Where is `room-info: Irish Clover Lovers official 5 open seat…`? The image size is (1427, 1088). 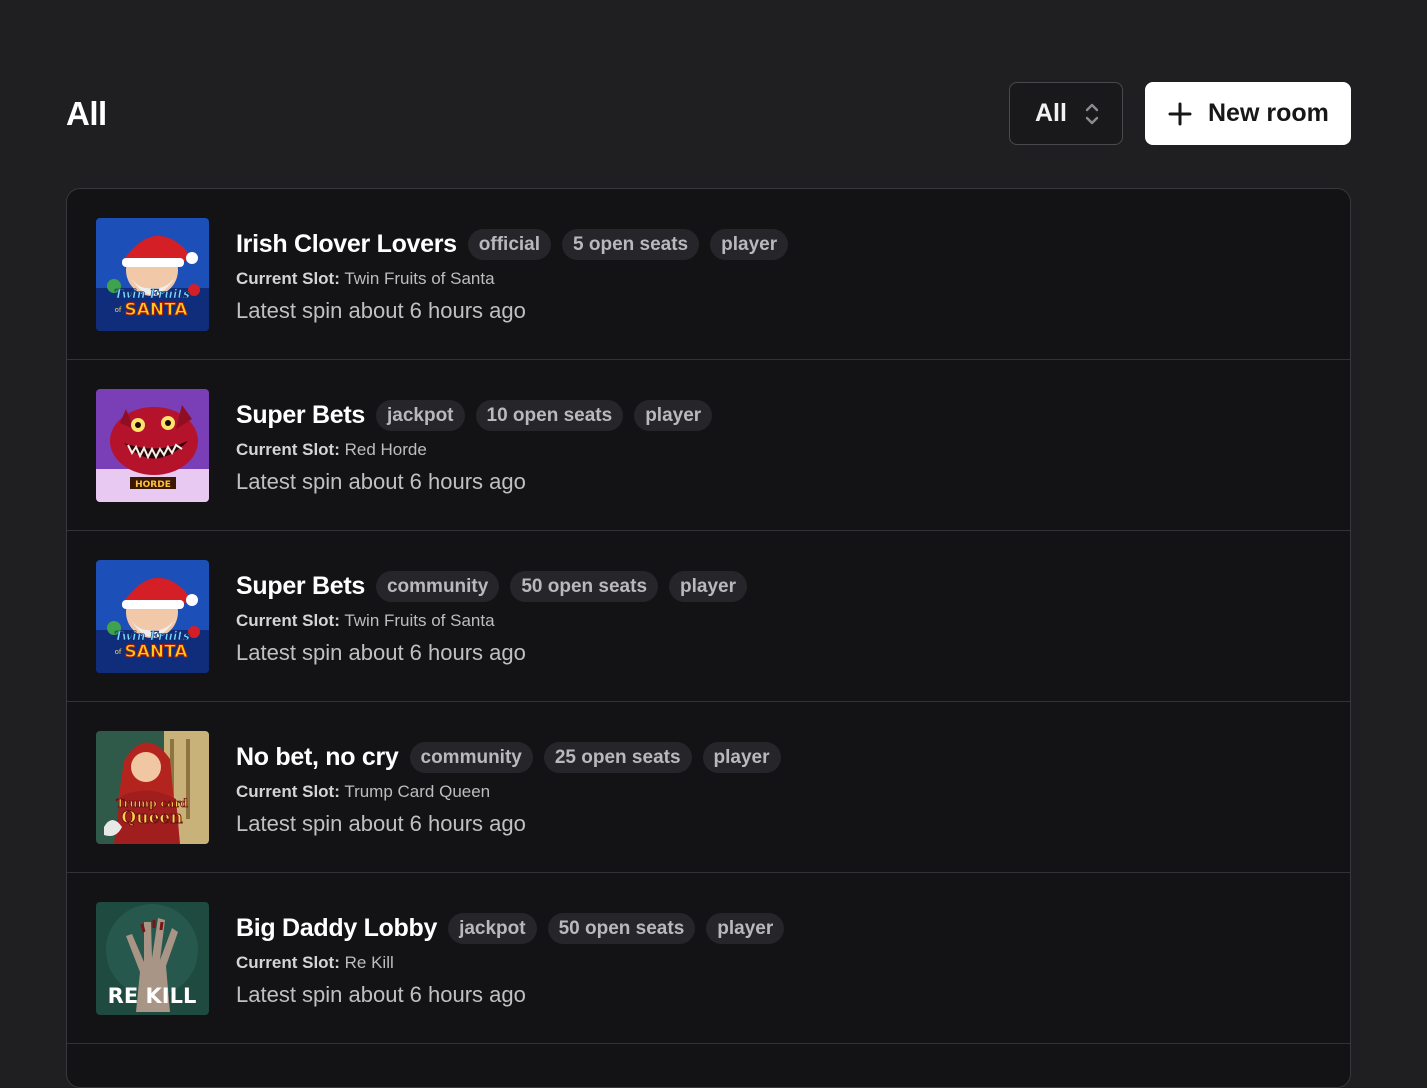
room-info: Irish Clover Lovers official 5 open seat… is located at coordinates (517, 271).